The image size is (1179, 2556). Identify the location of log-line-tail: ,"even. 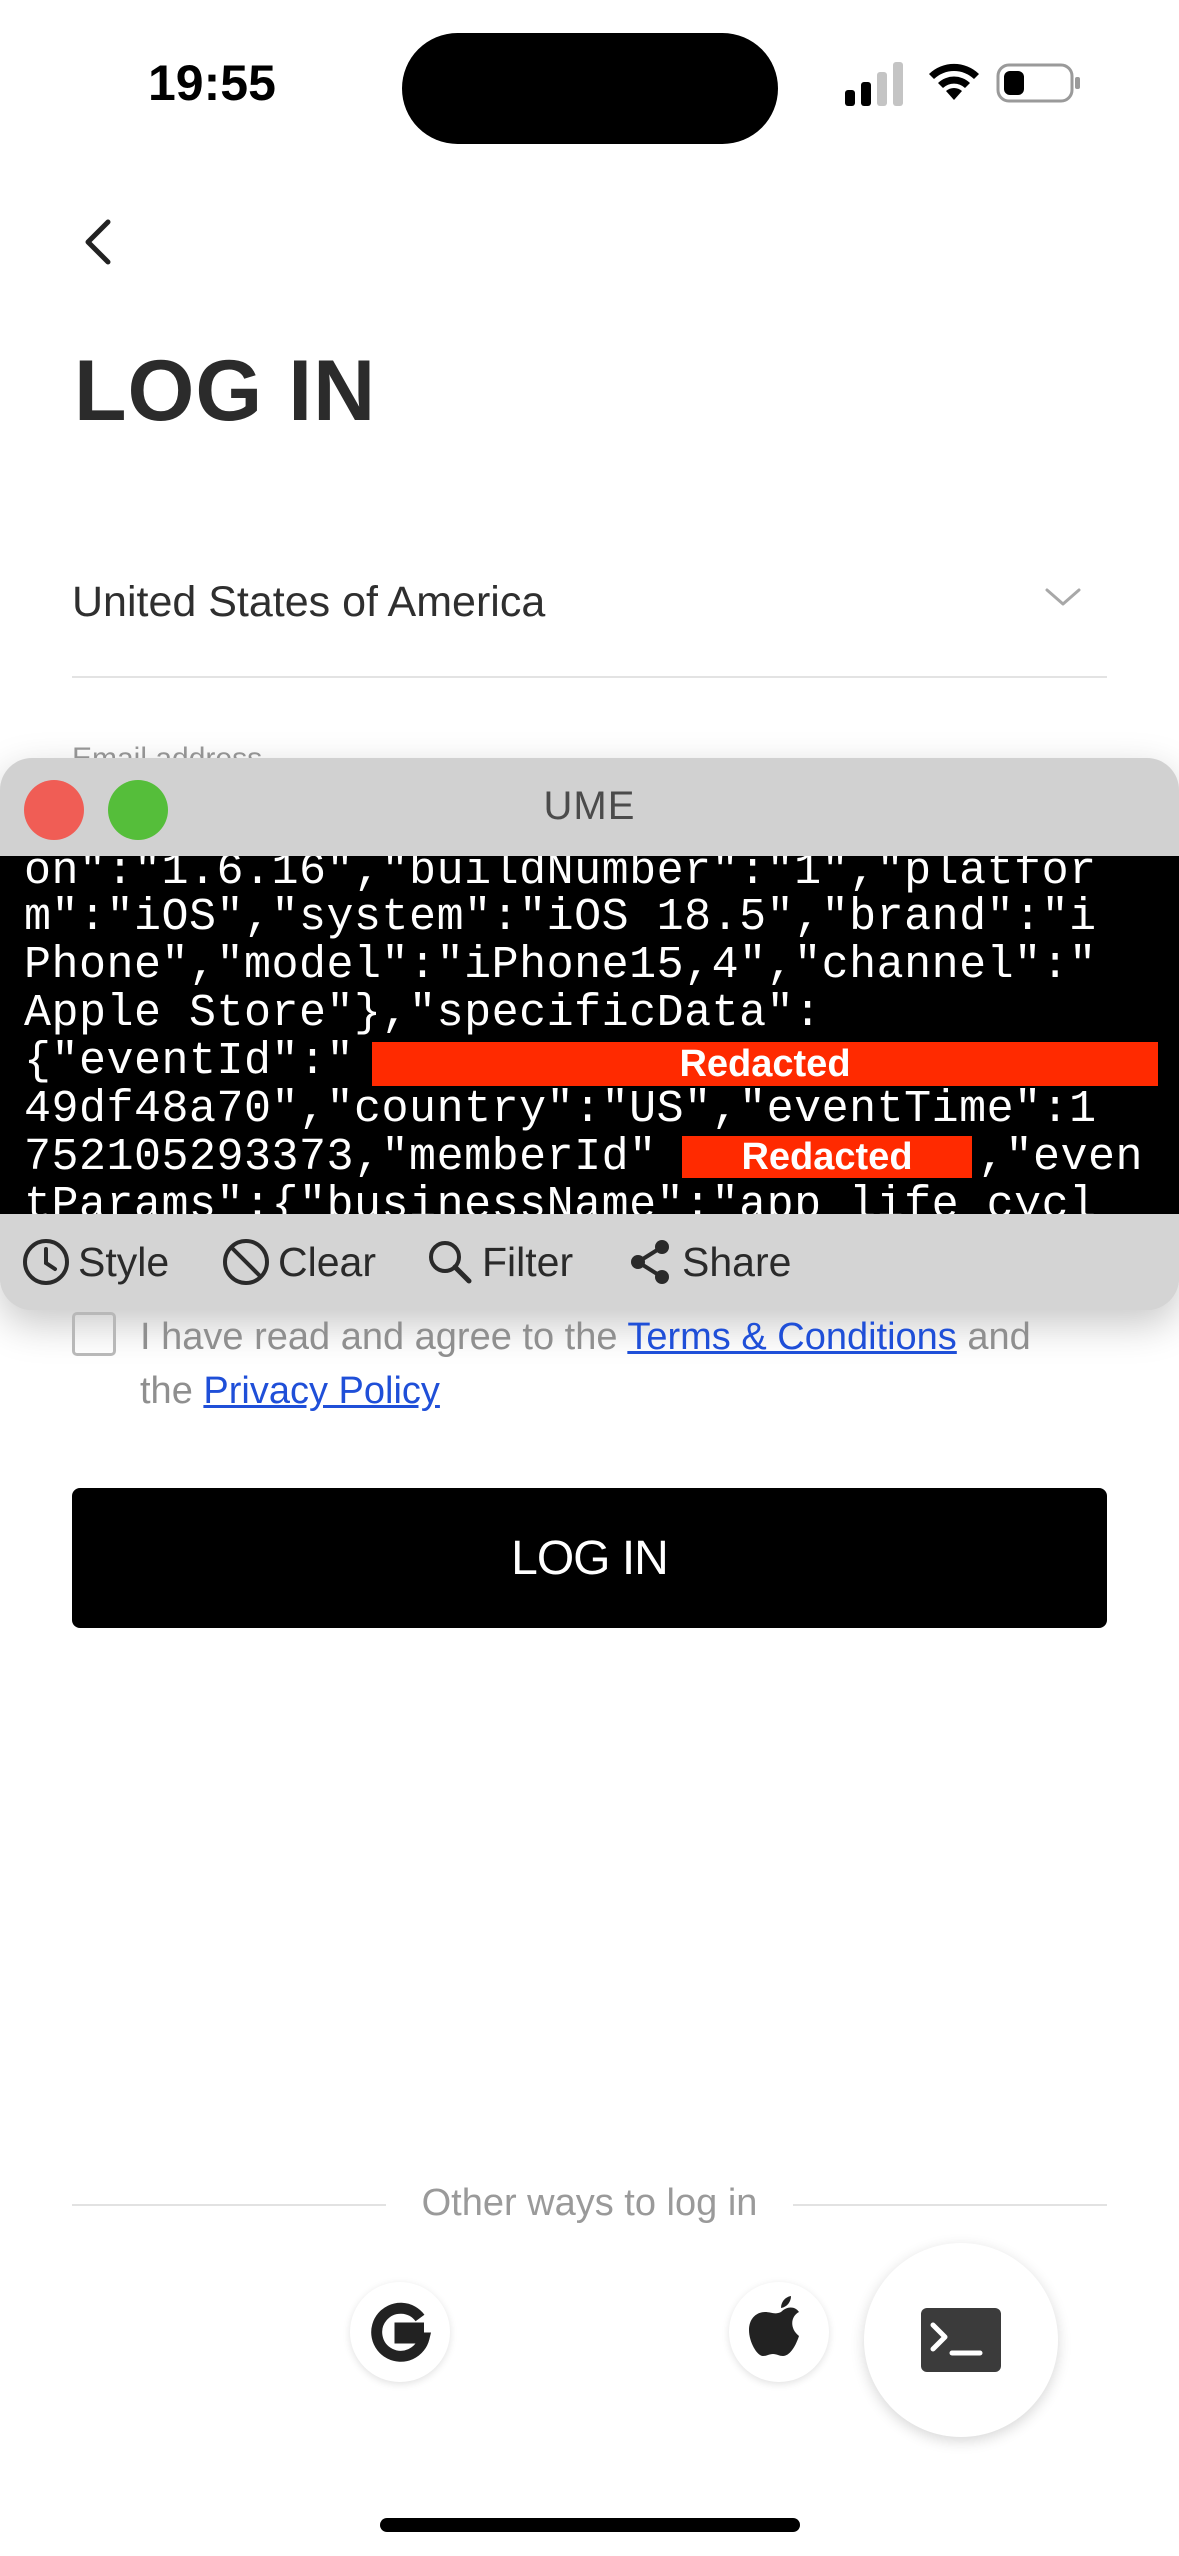
(1061, 1157).